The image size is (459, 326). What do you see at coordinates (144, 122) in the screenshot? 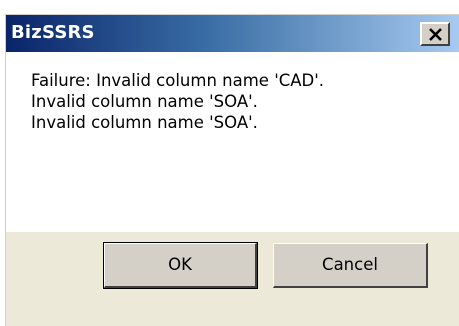
I see `message-line-3: Invalid column name 'SOA'.` at bounding box center [144, 122].